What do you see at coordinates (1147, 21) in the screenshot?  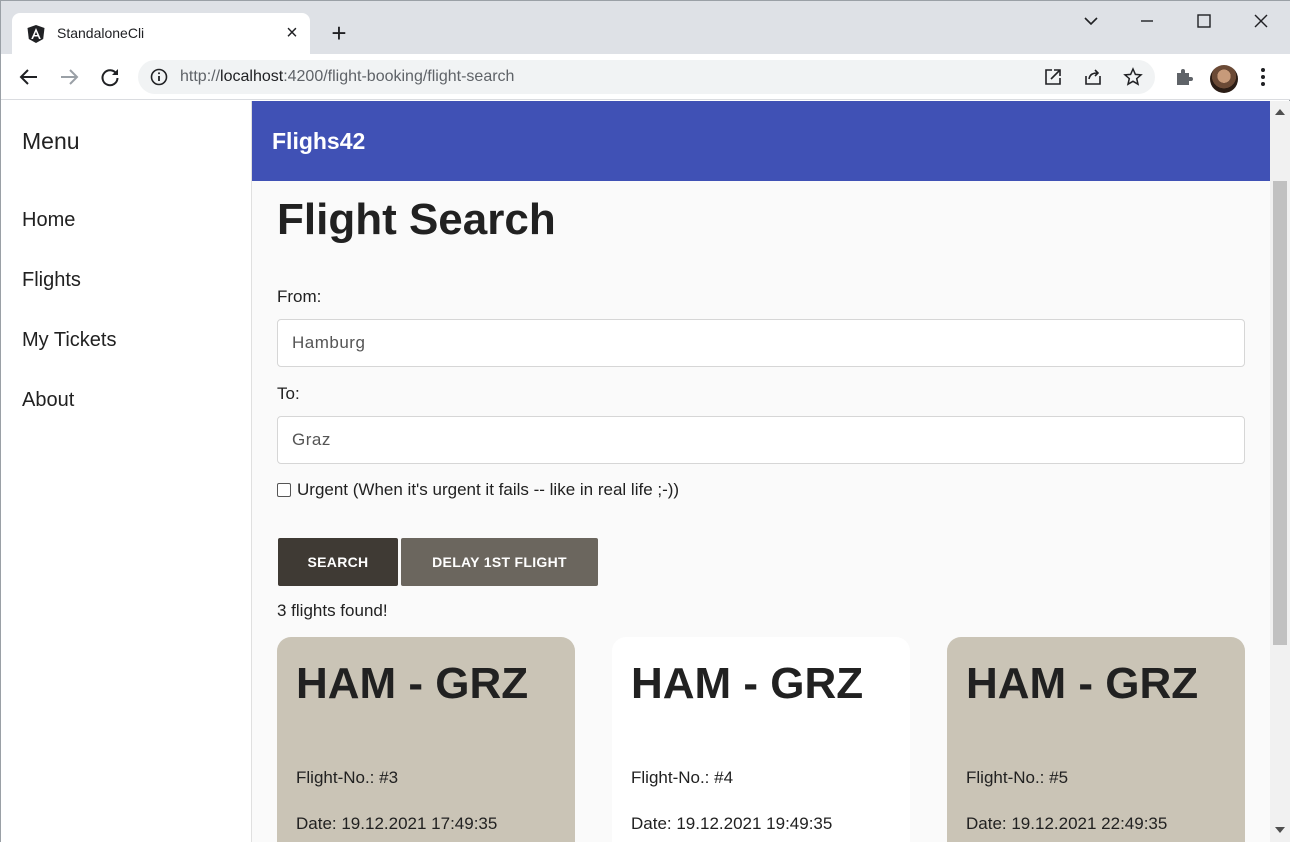 I see `minimize-icon` at bounding box center [1147, 21].